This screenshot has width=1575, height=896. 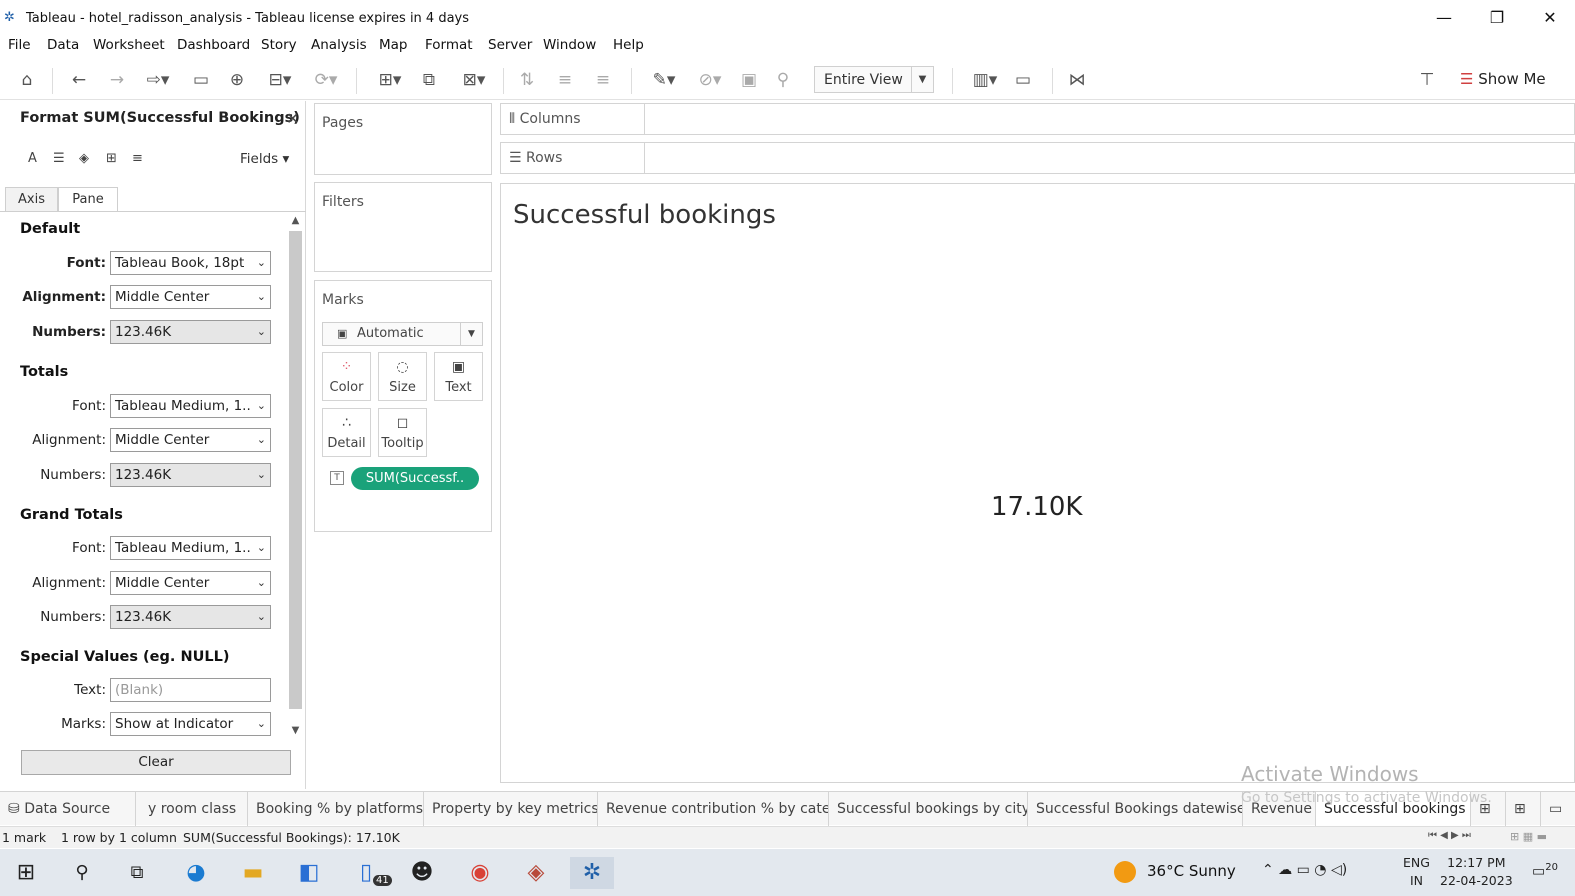 What do you see at coordinates (346, 432) in the screenshot?
I see `detail-button: ∴ Detail` at bounding box center [346, 432].